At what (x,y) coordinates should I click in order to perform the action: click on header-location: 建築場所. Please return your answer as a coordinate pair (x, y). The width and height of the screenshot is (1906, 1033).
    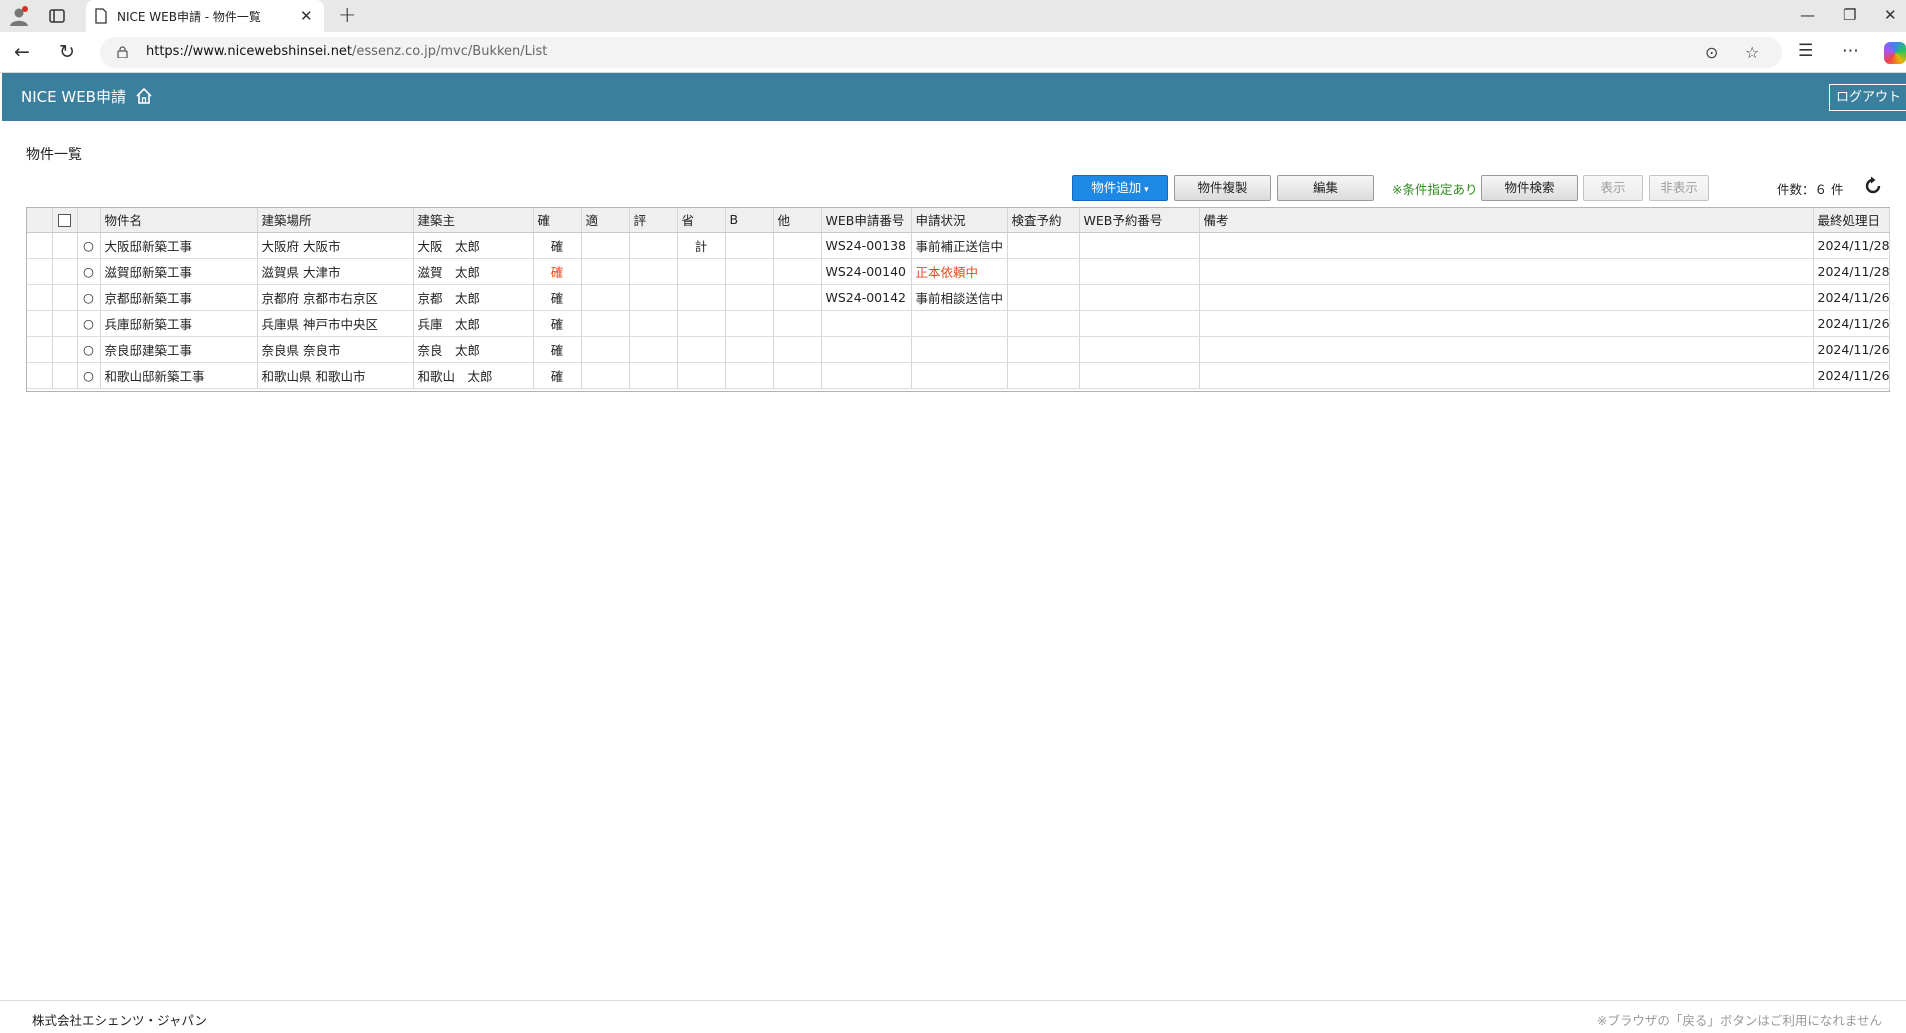
    Looking at the image, I should click on (335, 220).